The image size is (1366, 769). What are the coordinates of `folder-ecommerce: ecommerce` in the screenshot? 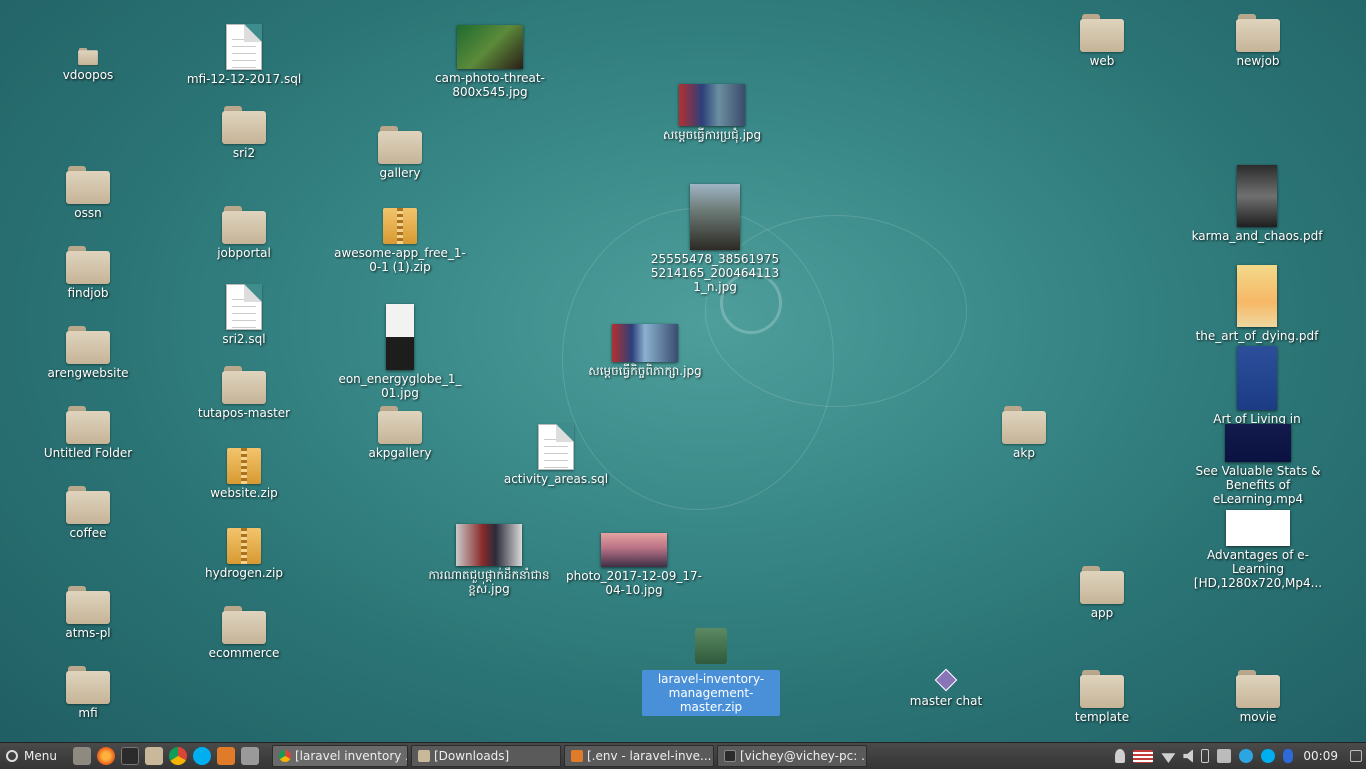 It's located at (244, 633).